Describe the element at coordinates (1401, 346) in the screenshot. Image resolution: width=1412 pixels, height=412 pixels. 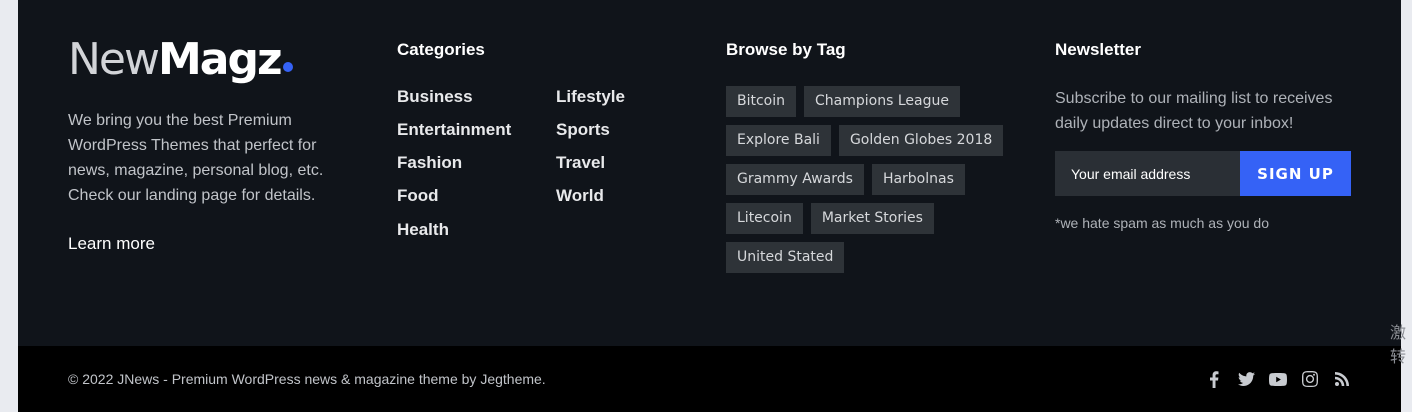
I see `side-overlay-text: 激 转` at that location.